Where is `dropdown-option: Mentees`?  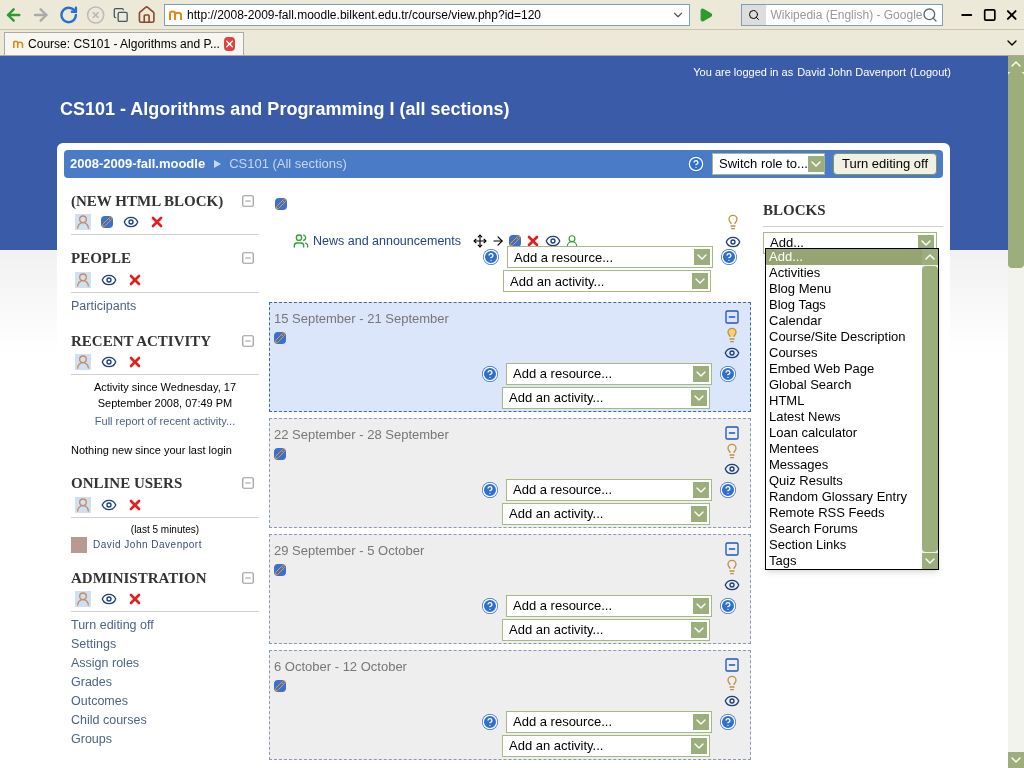
dropdown-option: Mentees is located at coordinates (844, 448).